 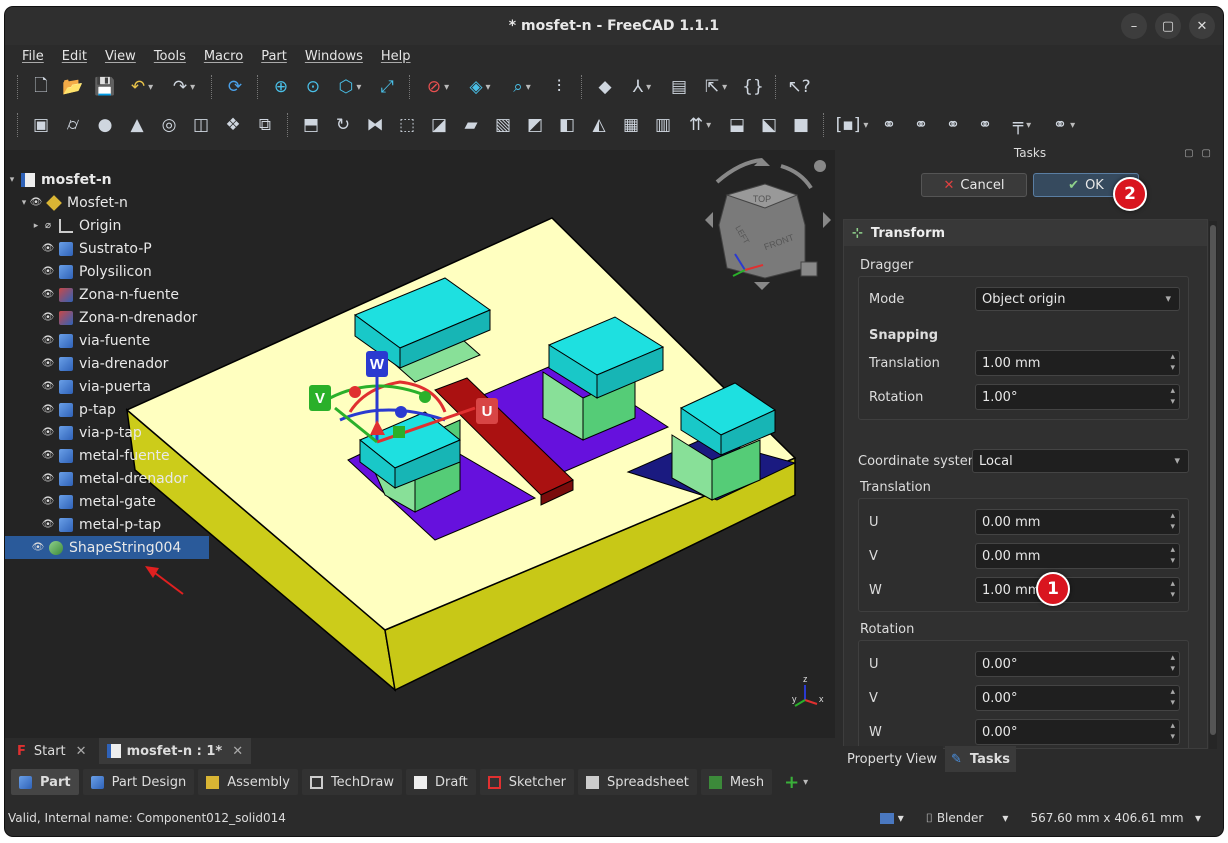 I want to click on hidden-eye-icon: ⌀, so click(x=48, y=225).